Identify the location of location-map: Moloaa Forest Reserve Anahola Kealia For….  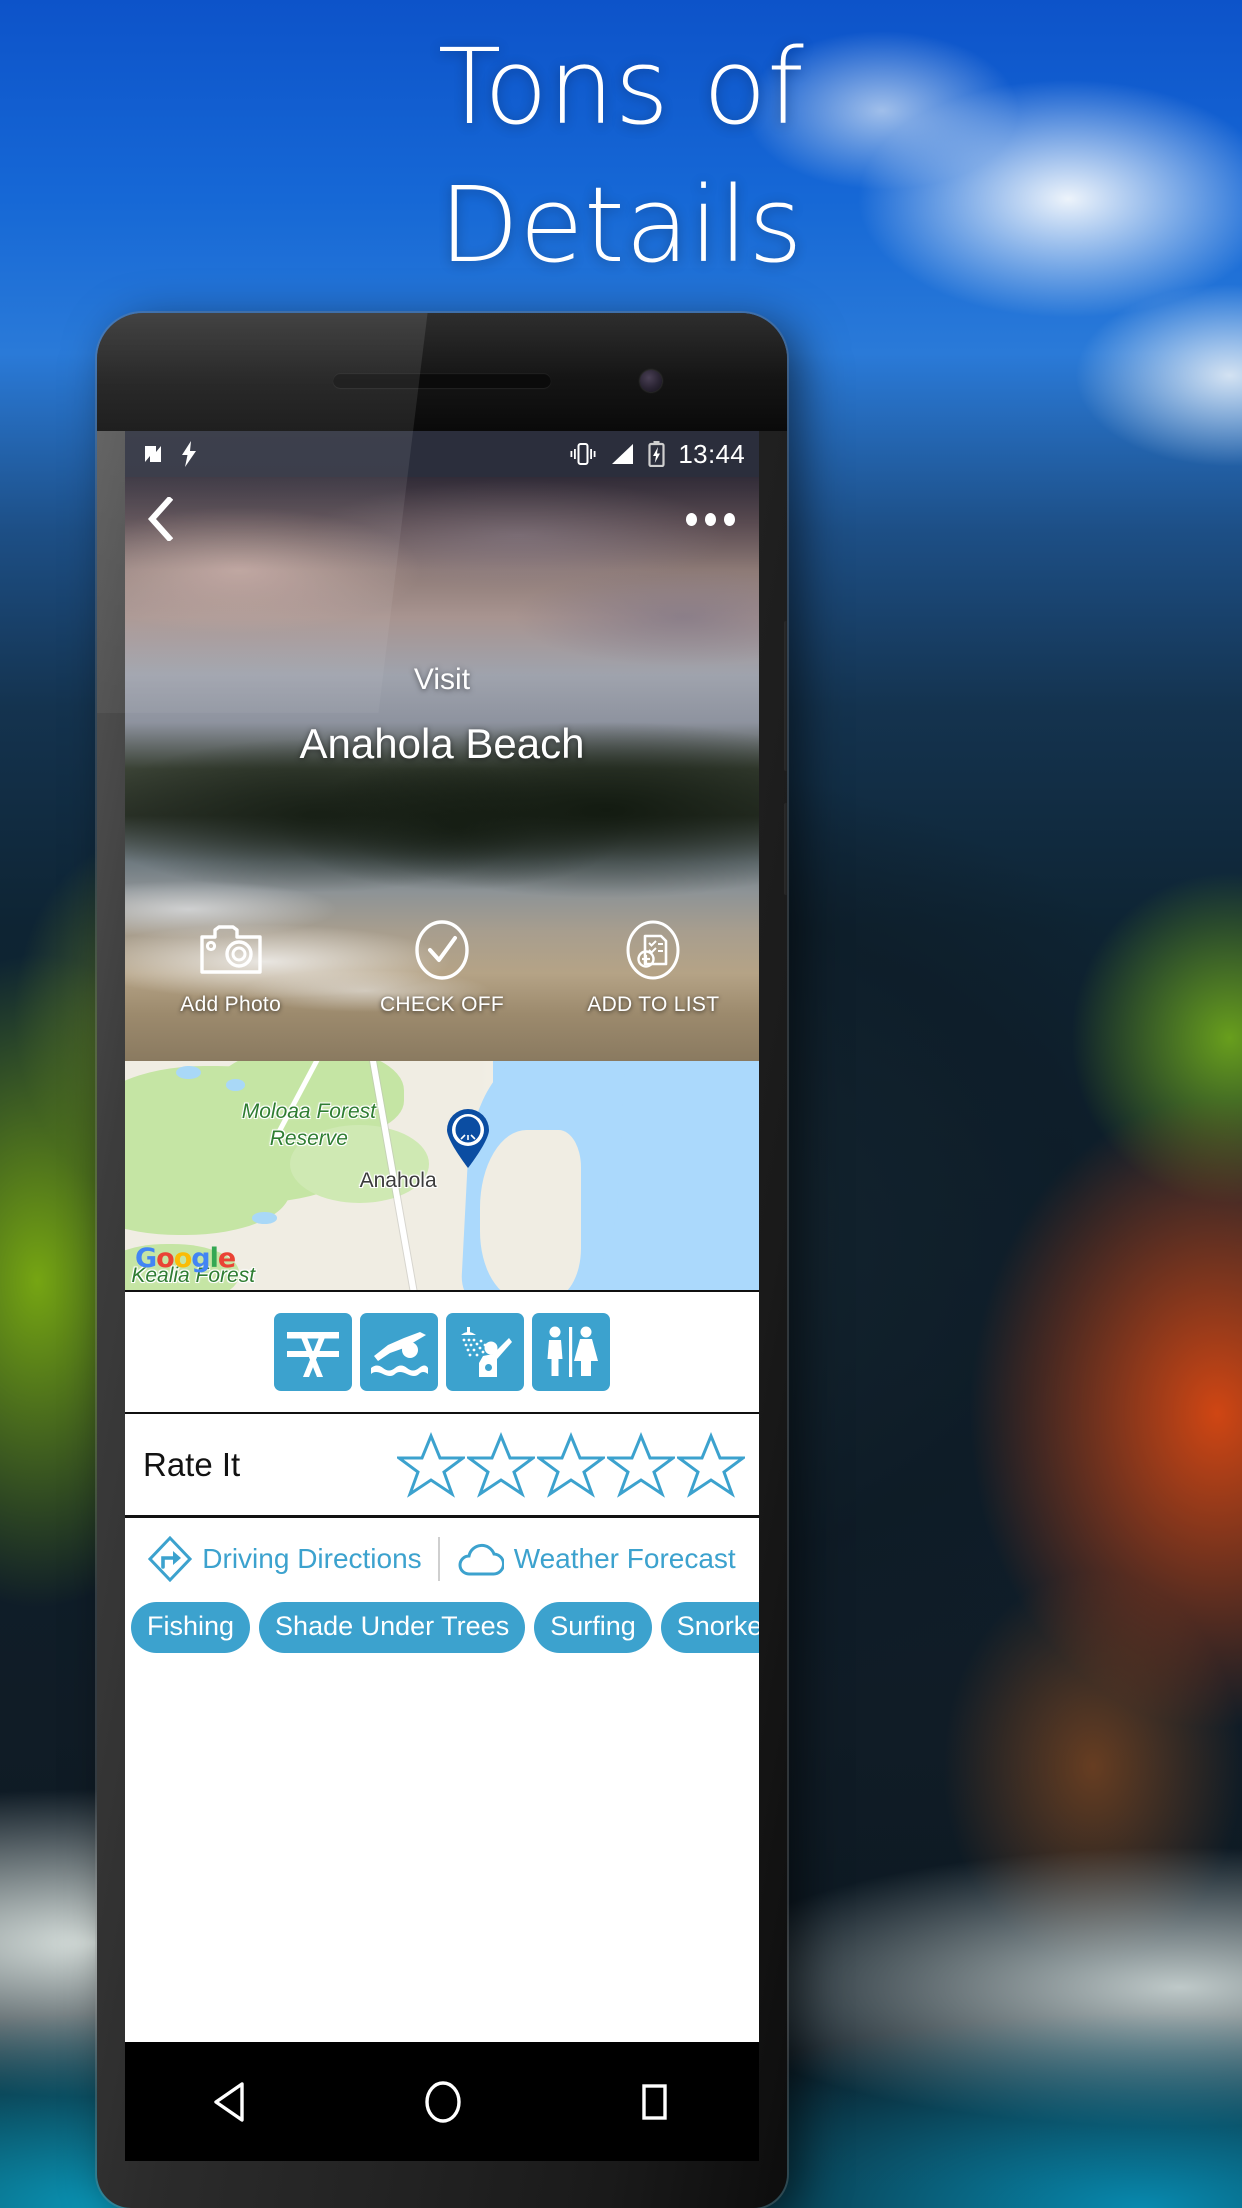
(442, 1175).